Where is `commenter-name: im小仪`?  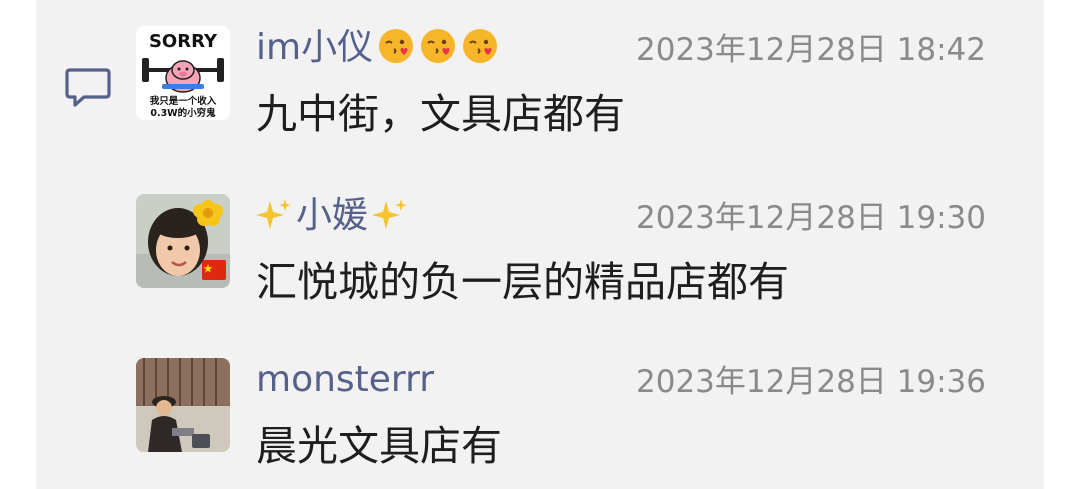 commenter-name: im小仪 is located at coordinates (377, 51).